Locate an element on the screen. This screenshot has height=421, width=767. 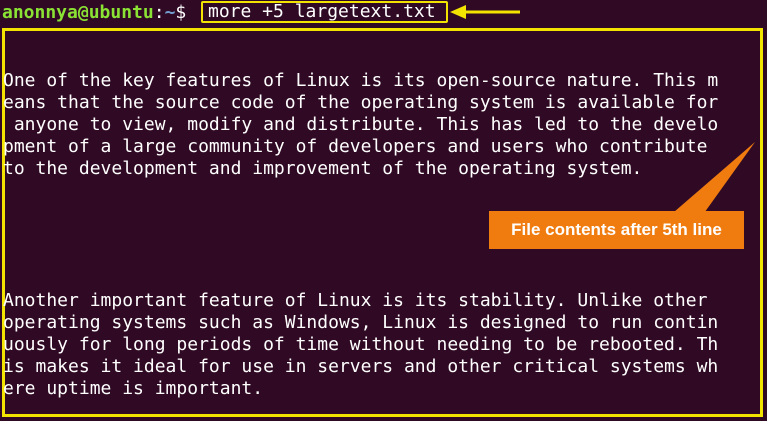
prompt-path: ~ is located at coordinates (170, 12).